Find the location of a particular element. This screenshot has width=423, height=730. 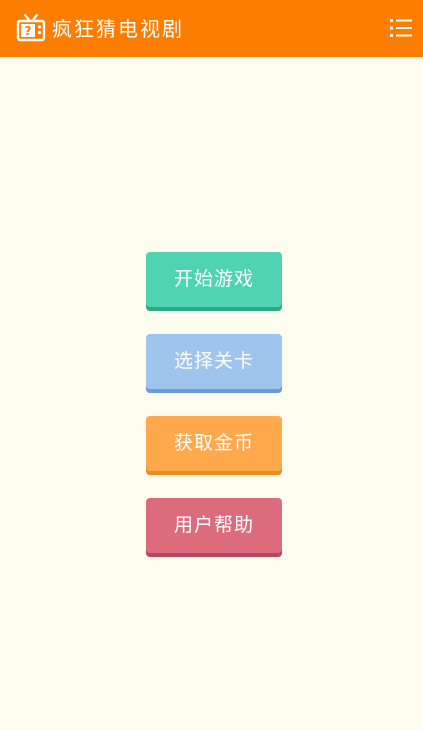

app-title: 疯狂猜电视剧 is located at coordinates (118, 29).